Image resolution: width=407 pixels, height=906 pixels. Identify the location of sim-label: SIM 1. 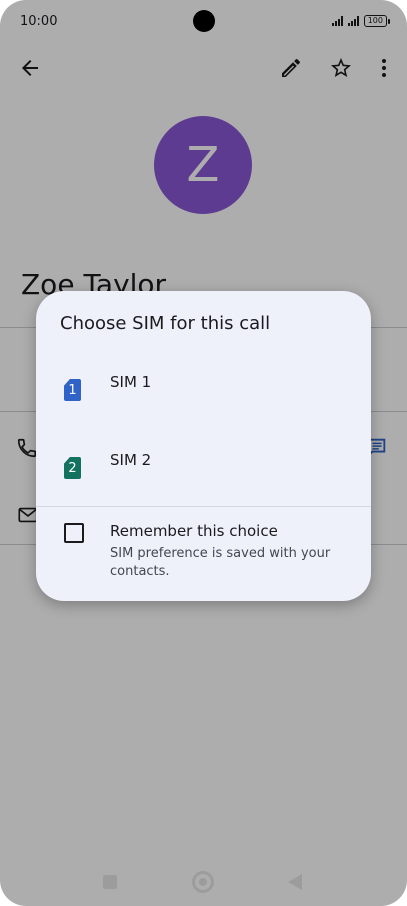
(131, 382).